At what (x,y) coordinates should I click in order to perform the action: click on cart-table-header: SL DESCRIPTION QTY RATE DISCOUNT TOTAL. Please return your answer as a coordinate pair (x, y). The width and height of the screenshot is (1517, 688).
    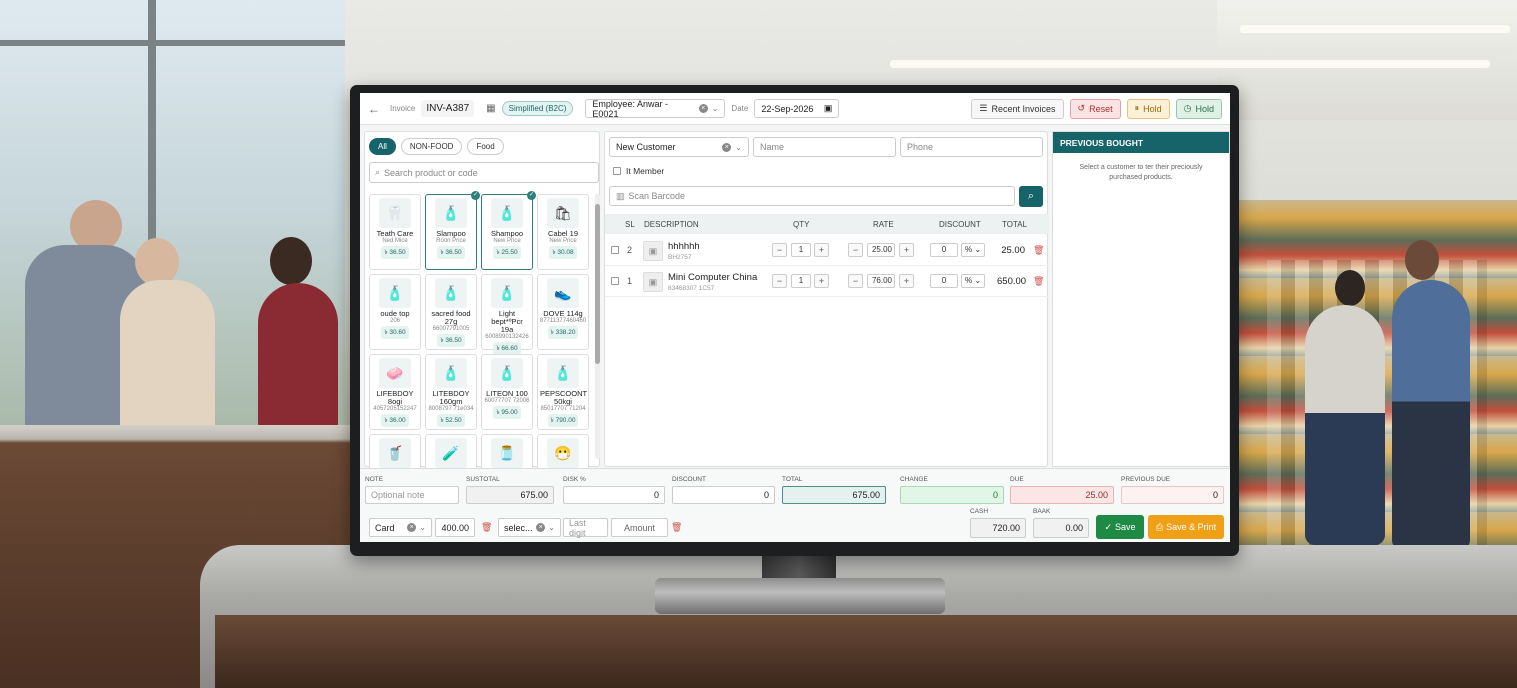
    Looking at the image, I should click on (827, 224).